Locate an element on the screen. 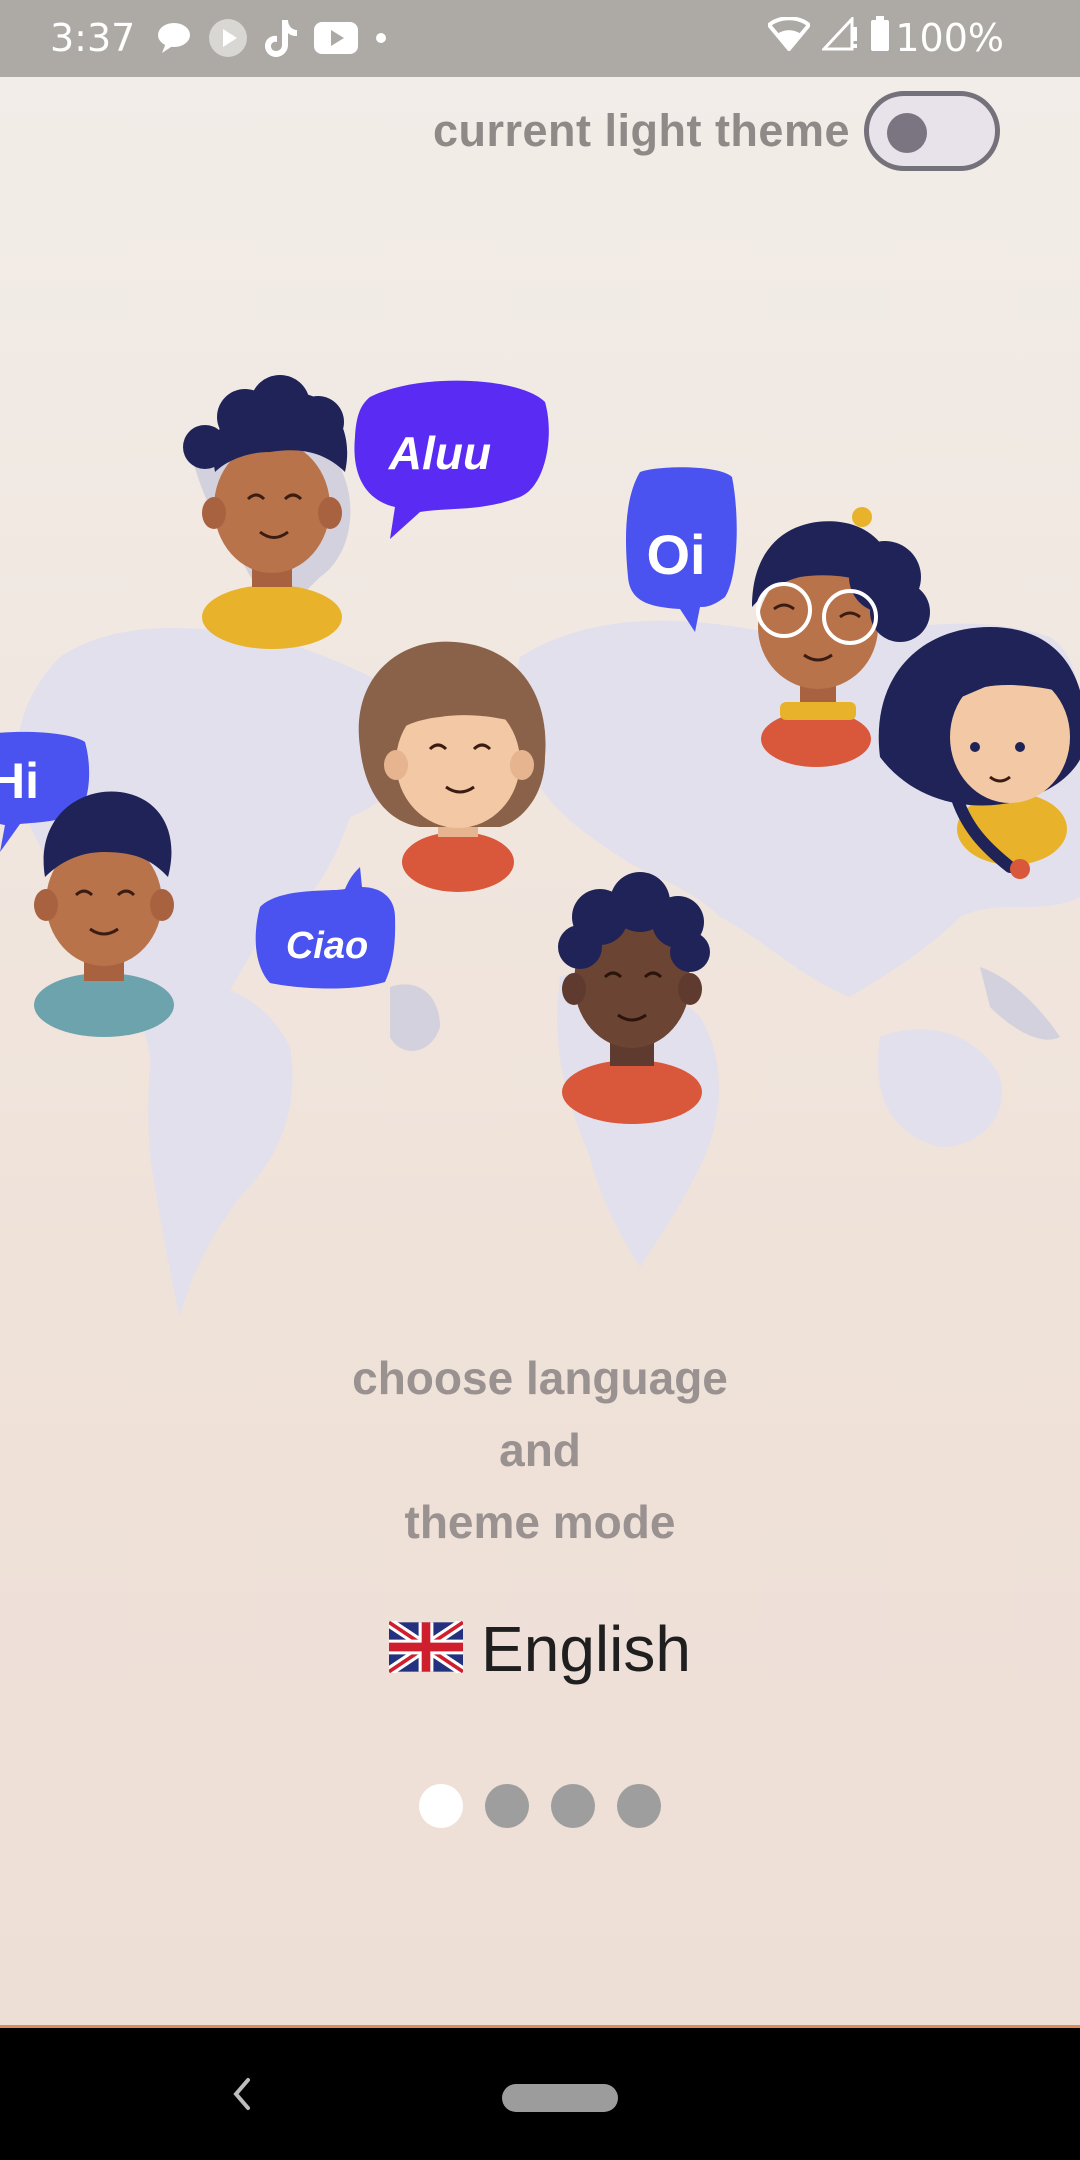 Image resolution: width=1080 pixels, height=2160 pixels. bubble-ciao-text: Ciao is located at coordinates (327, 946).